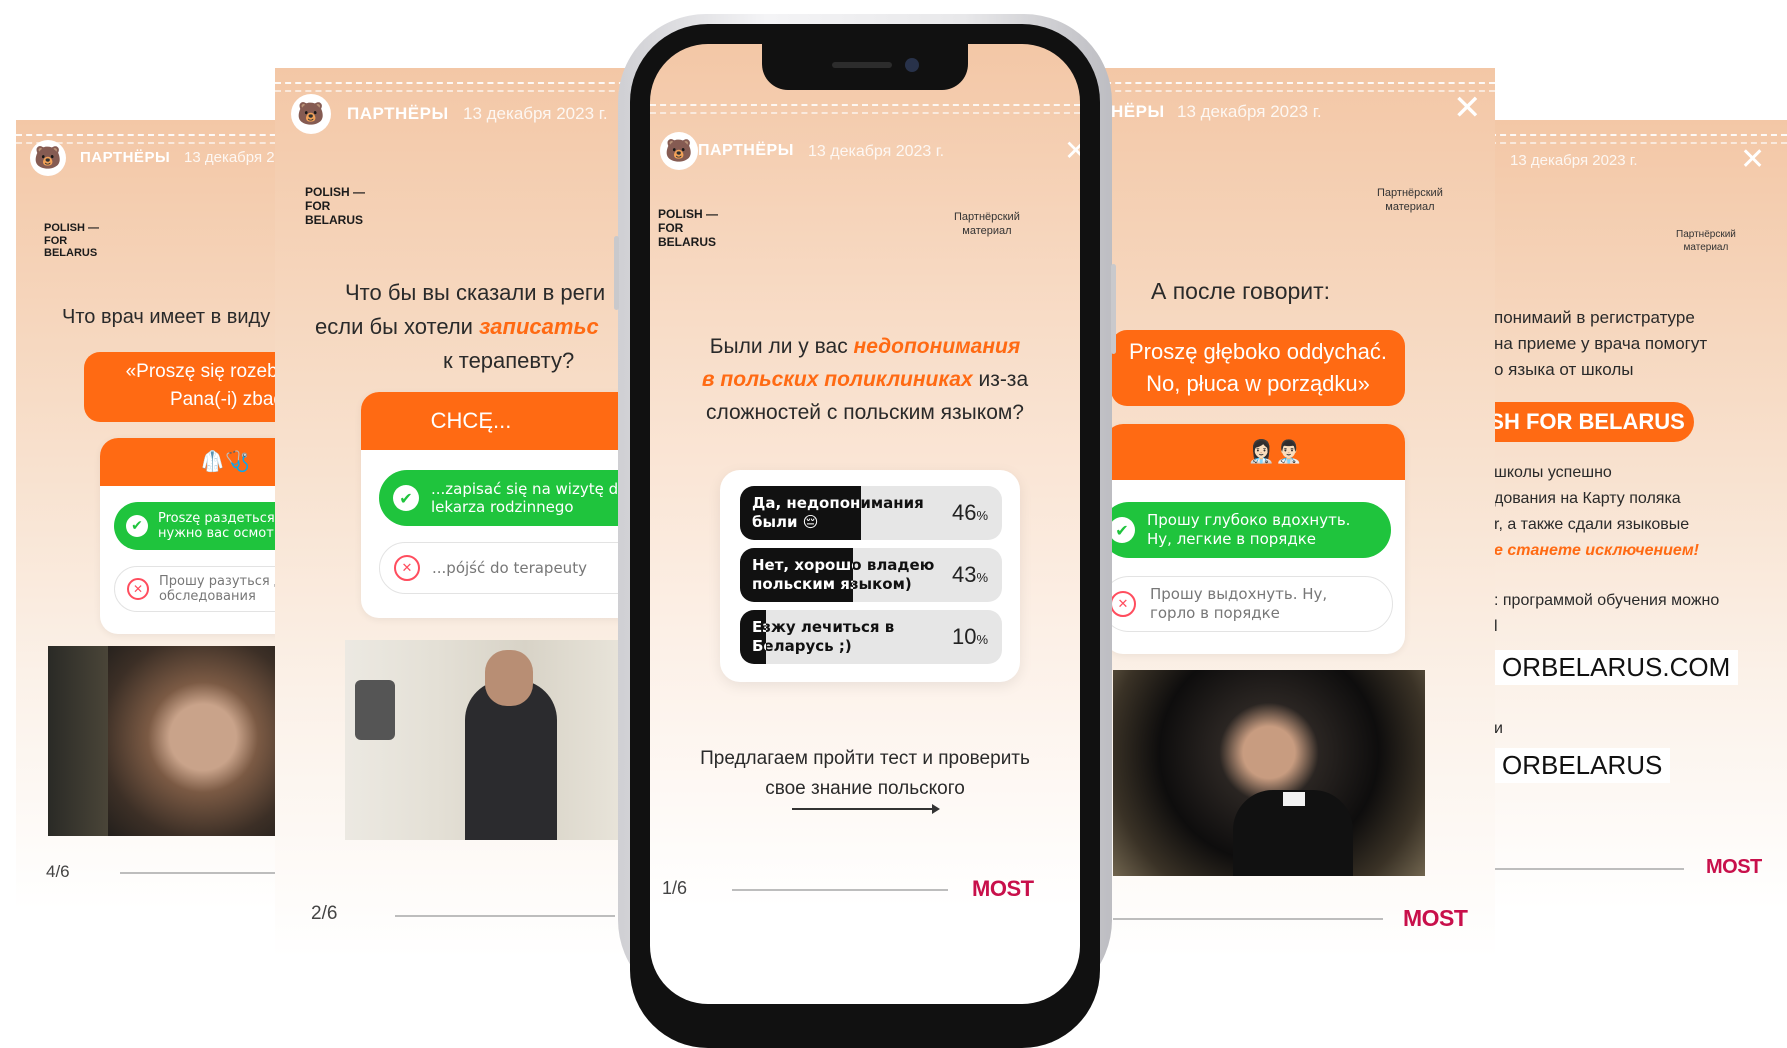 The height and width of the screenshot is (1048, 1787). What do you see at coordinates (969, 574) in the screenshot?
I see `poll-percent: 43%` at bounding box center [969, 574].